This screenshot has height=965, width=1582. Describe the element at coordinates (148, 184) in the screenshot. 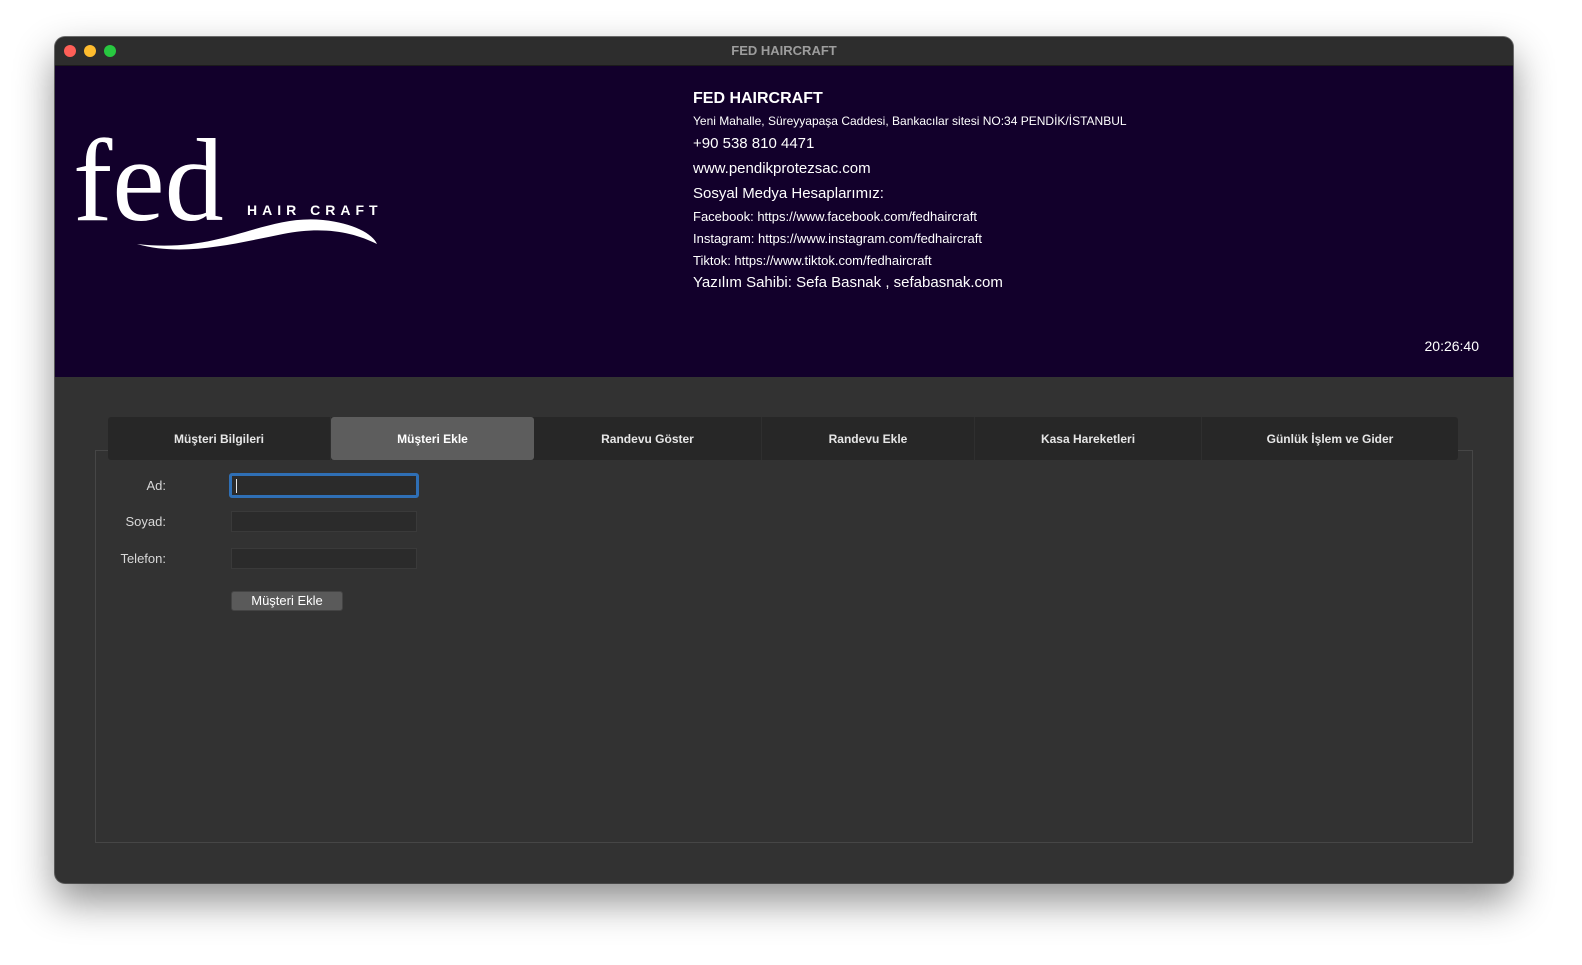

I see `svg-text: fed` at that location.